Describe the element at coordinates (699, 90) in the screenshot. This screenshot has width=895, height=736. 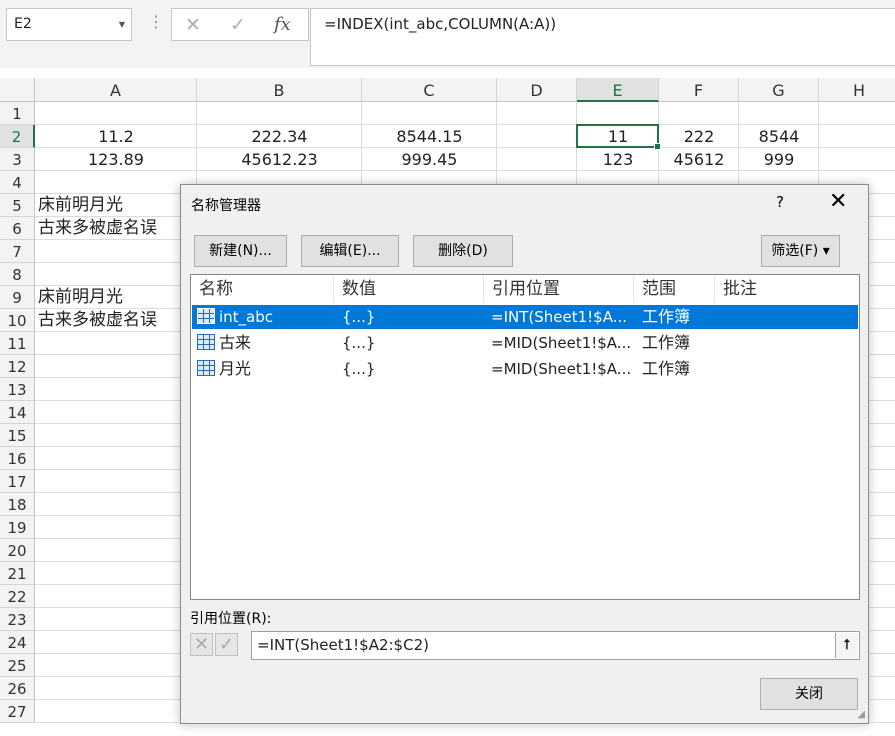
I see `column-header-F: F` at that location.